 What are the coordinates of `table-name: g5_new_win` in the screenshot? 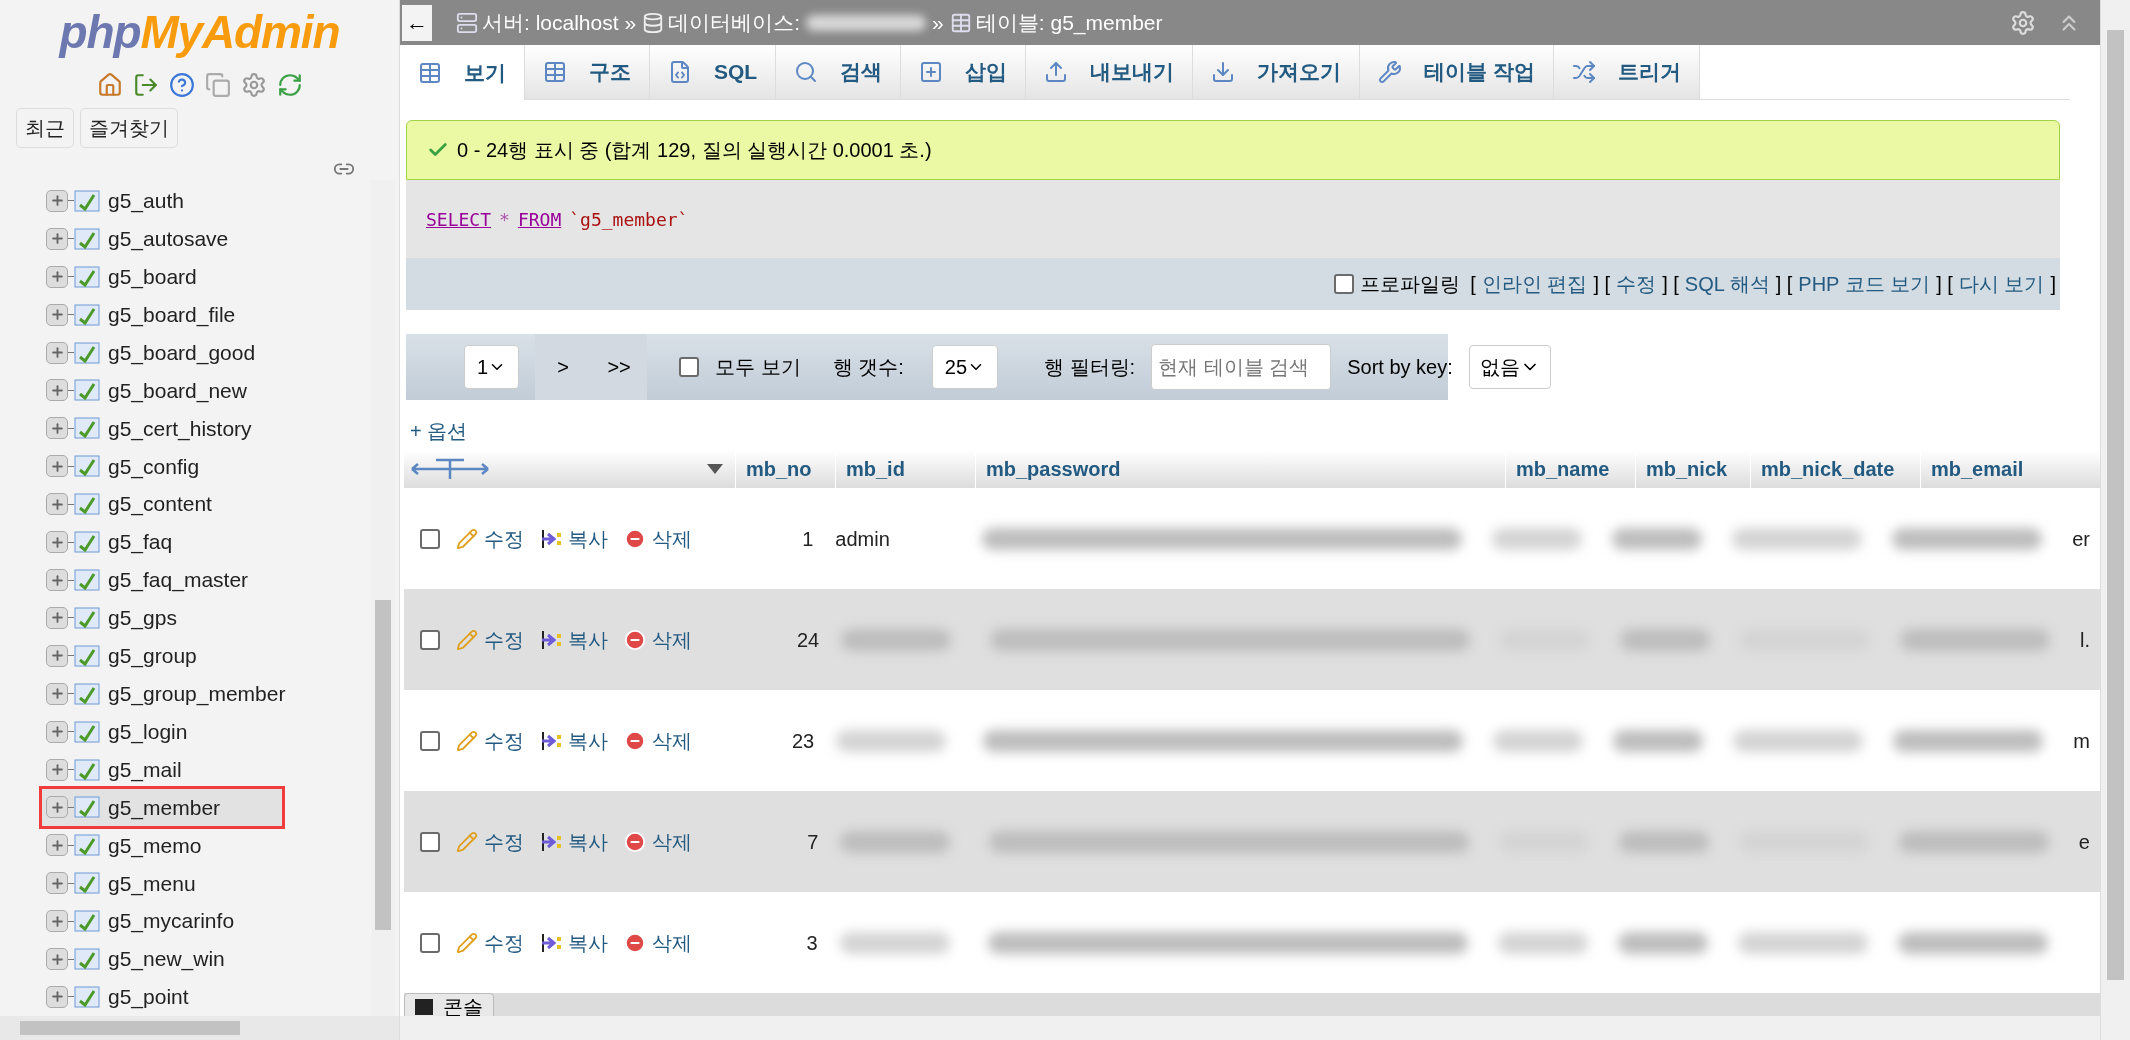 It's located at (166, 959).